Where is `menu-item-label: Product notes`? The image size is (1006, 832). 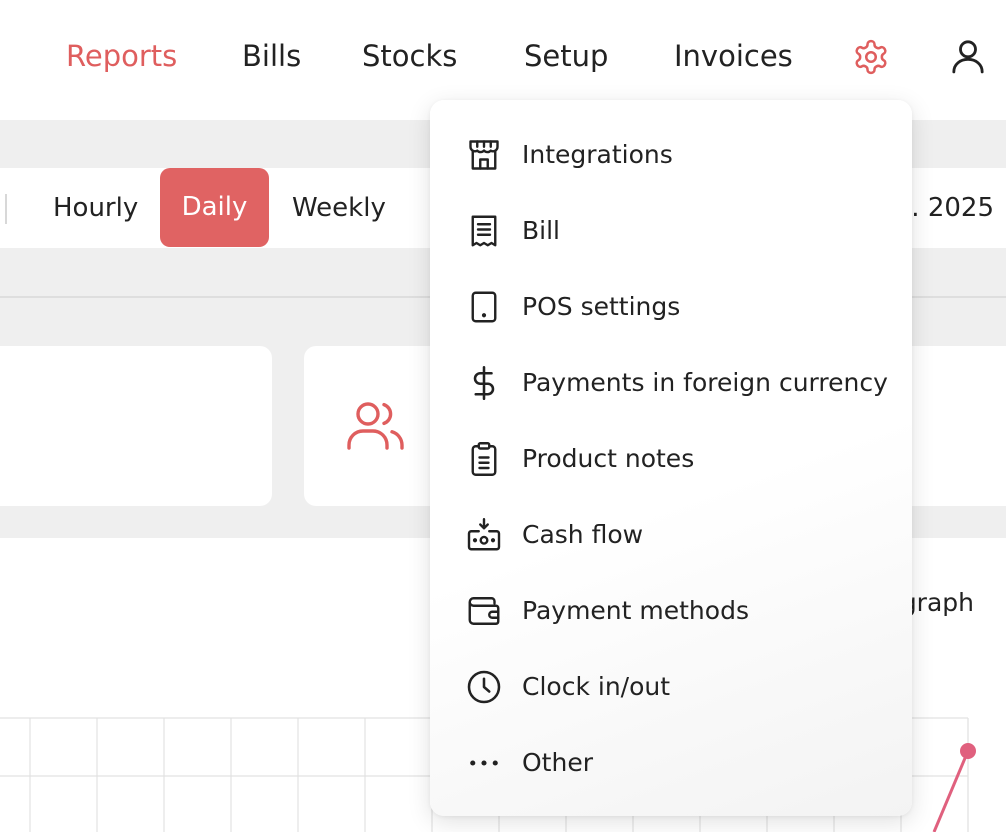
menu-item-label: Product notes is located at coordinates (608, 458).